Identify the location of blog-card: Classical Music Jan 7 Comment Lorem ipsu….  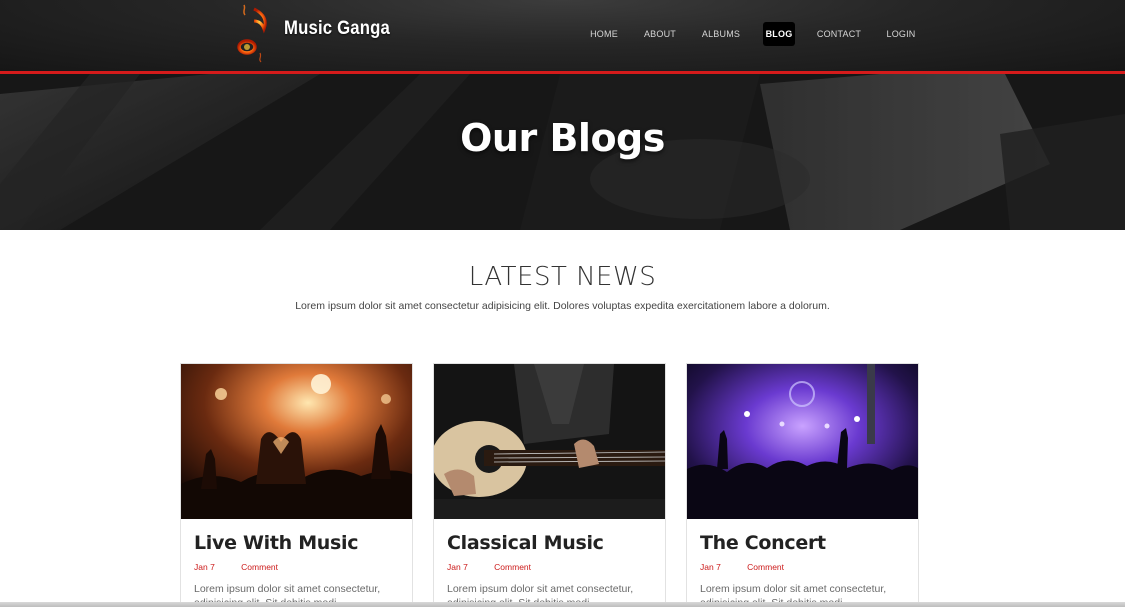
(549, 485).